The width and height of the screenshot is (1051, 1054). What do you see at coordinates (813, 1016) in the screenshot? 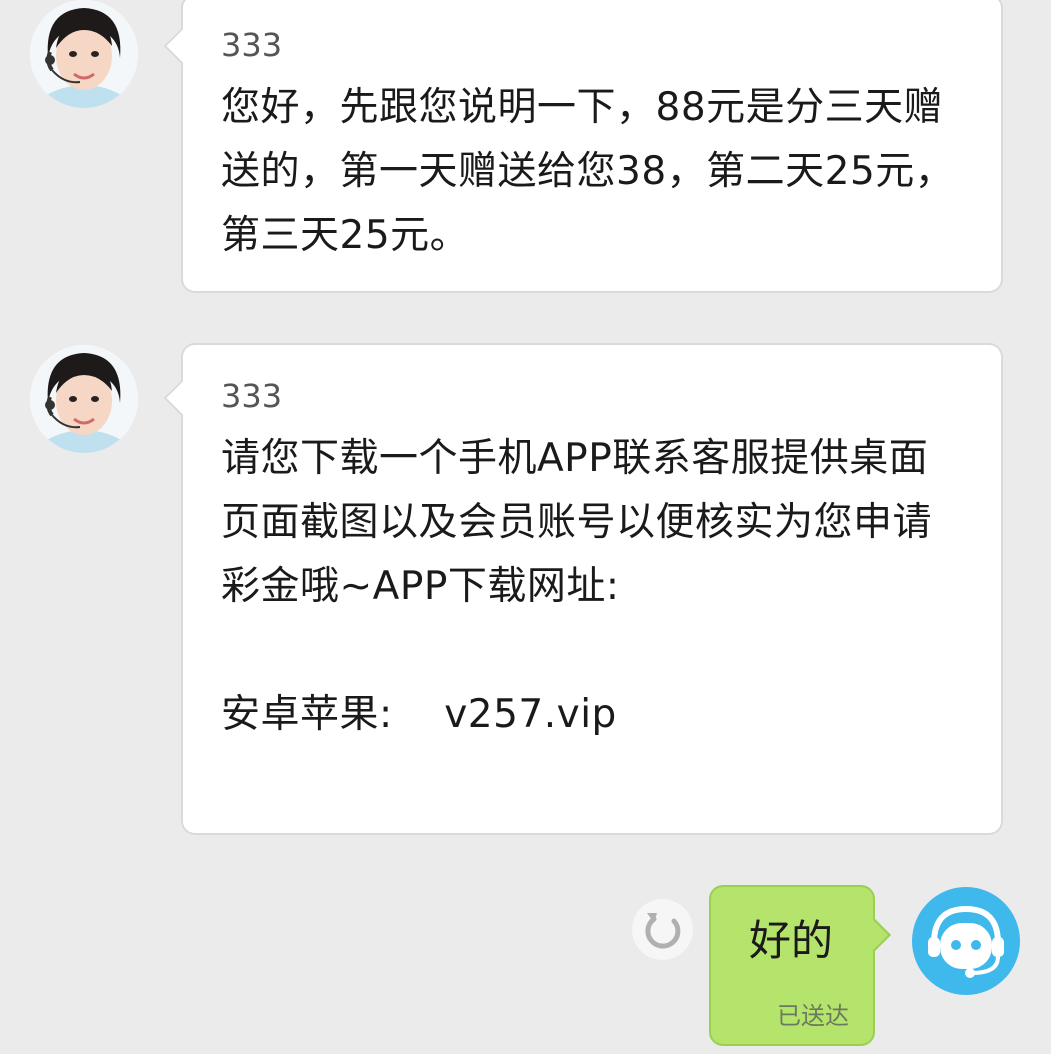
I see `delivery-status: 已送达` at bounding box center [813, 1016].